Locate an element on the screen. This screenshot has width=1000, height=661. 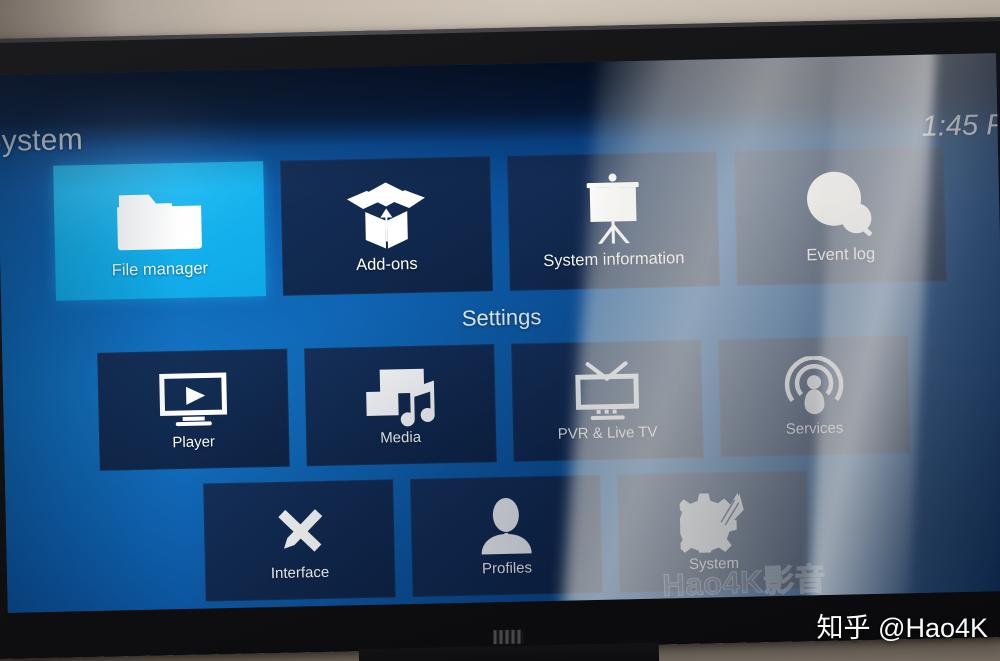
menu-item-file-manager: File manager is located at coordinates (159, 231).